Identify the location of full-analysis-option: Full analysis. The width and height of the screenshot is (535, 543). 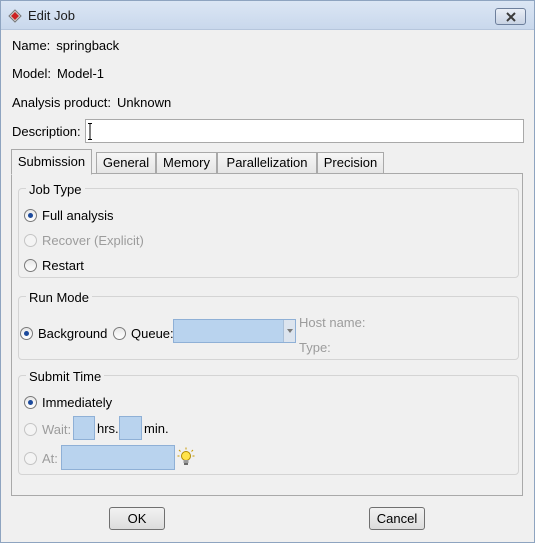
(69, 215).